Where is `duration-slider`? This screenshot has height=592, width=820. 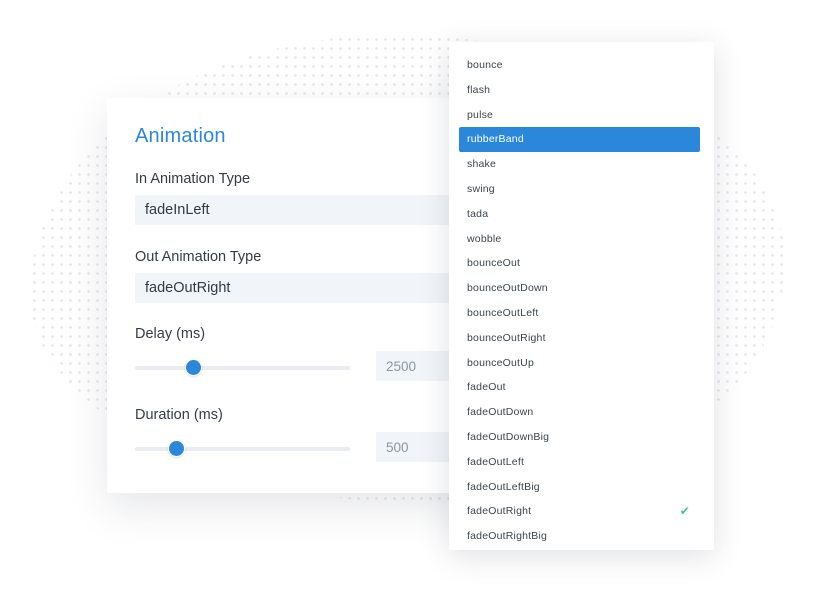
duration-slider is located at coordinates (242, 448).